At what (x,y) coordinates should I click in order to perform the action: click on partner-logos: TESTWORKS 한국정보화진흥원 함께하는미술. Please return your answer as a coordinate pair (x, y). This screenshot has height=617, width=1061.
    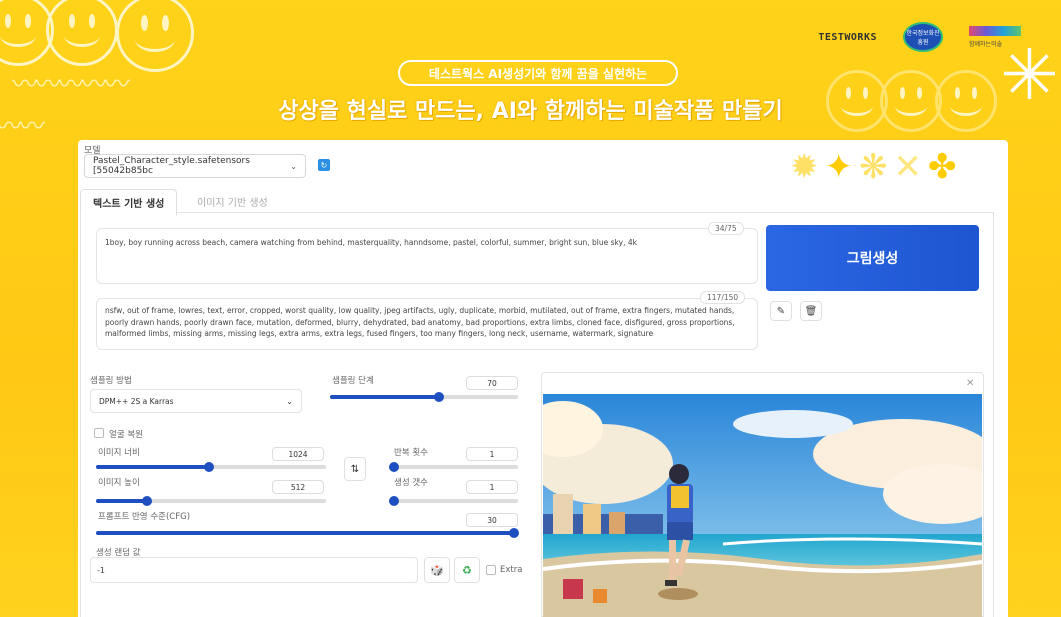
    Looking at the image, I should click on (919, 37).